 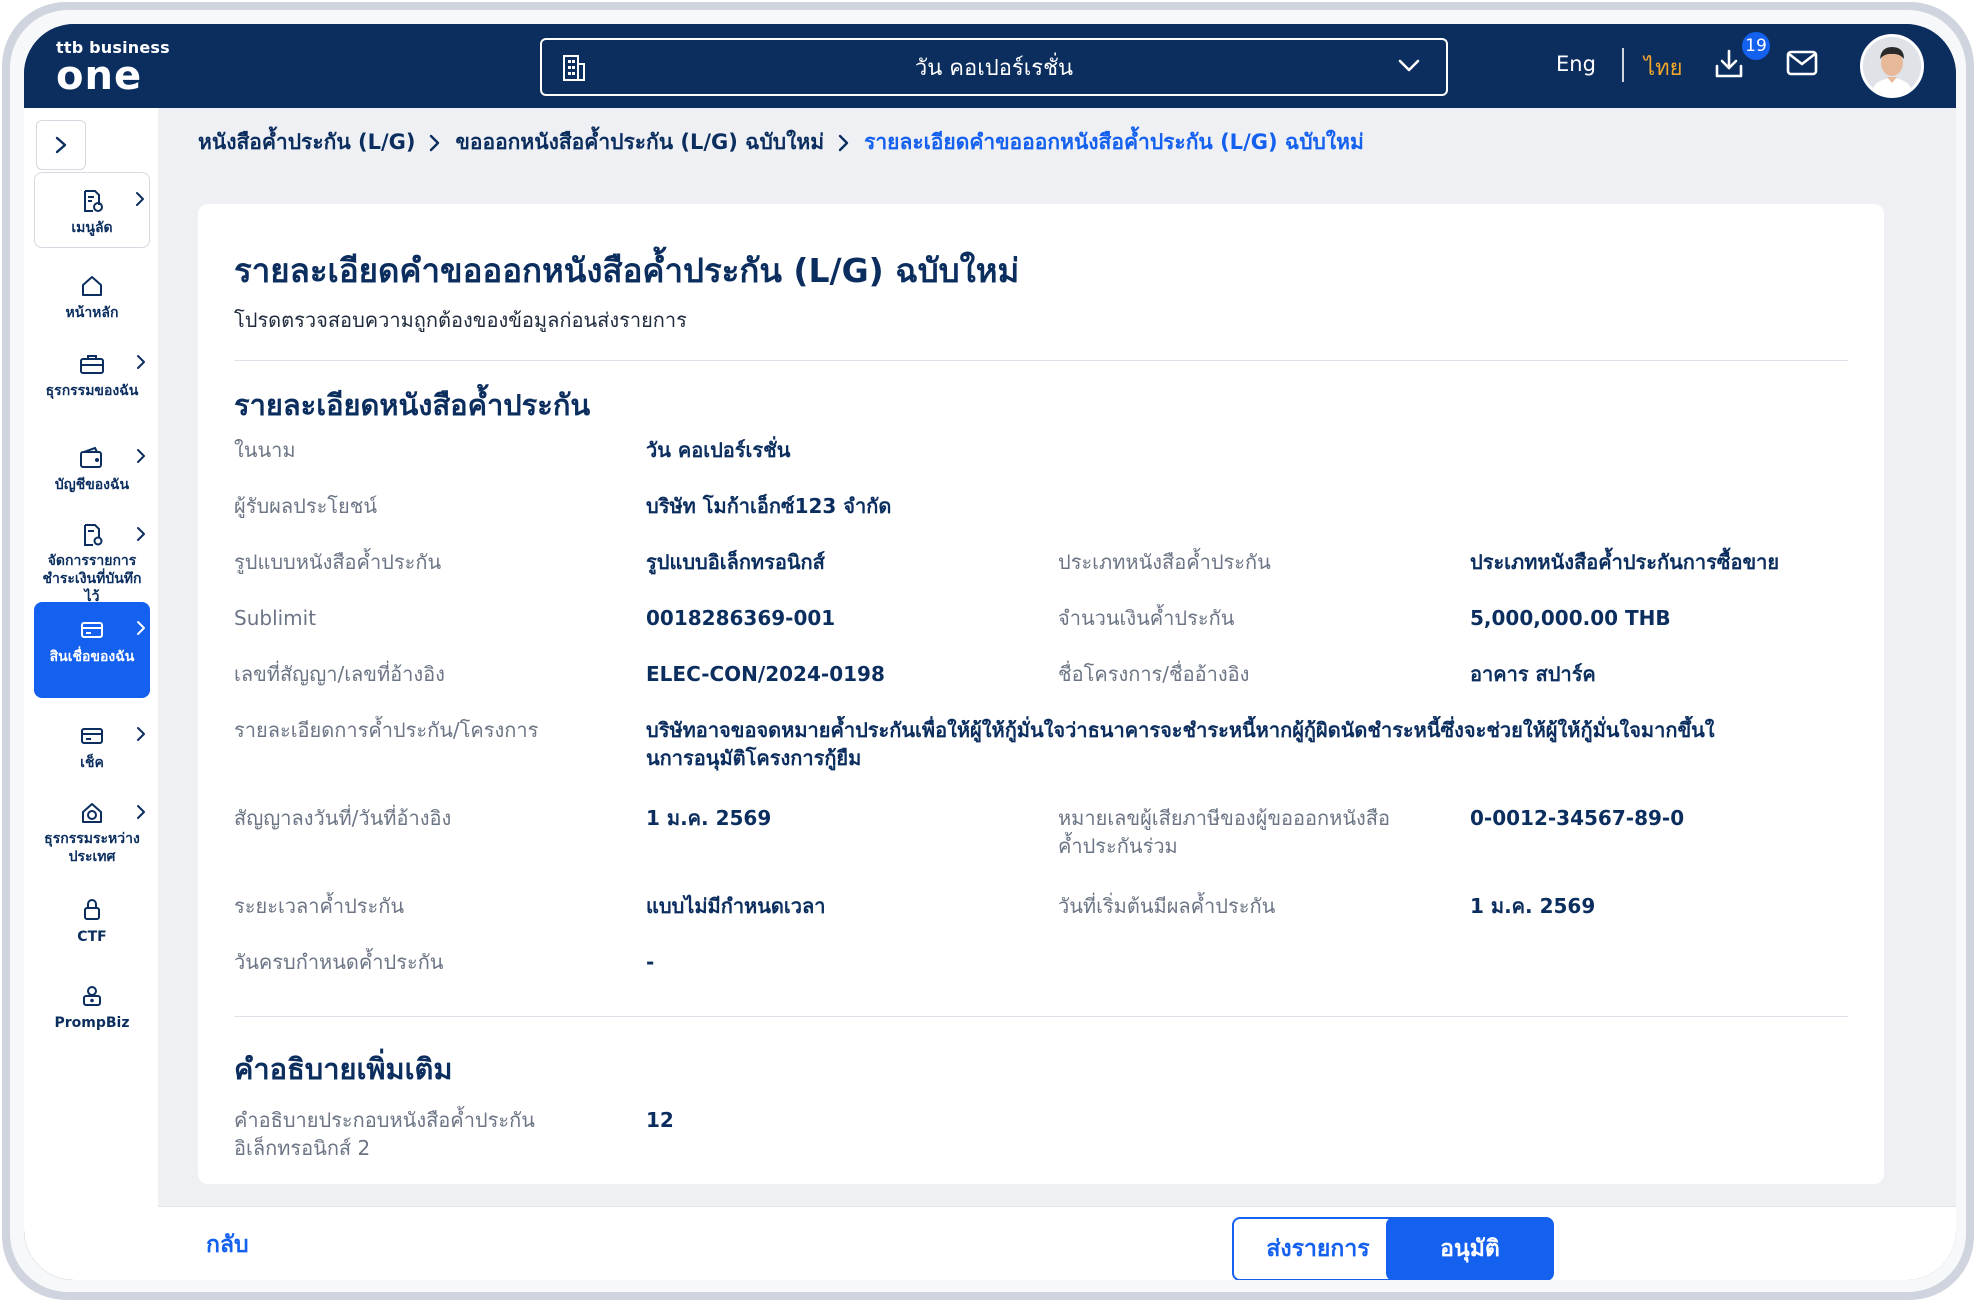 I want to click on app-logo: ttb business one, so click(x=113, y=68).